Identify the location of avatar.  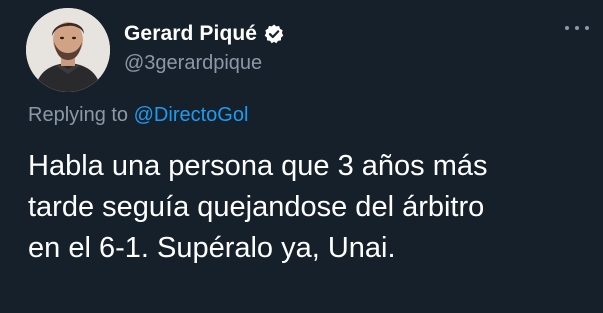
(68, 50).